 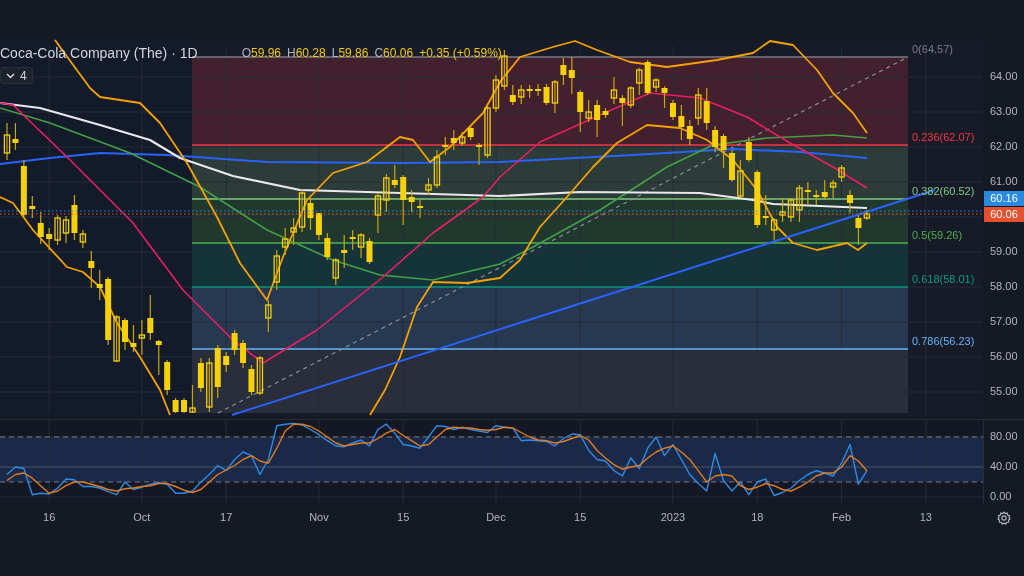 What do you see at coordinates (496, 516) in the screenshot?
I see `date-axis-label: Dec` at bounding box center [496, 516].